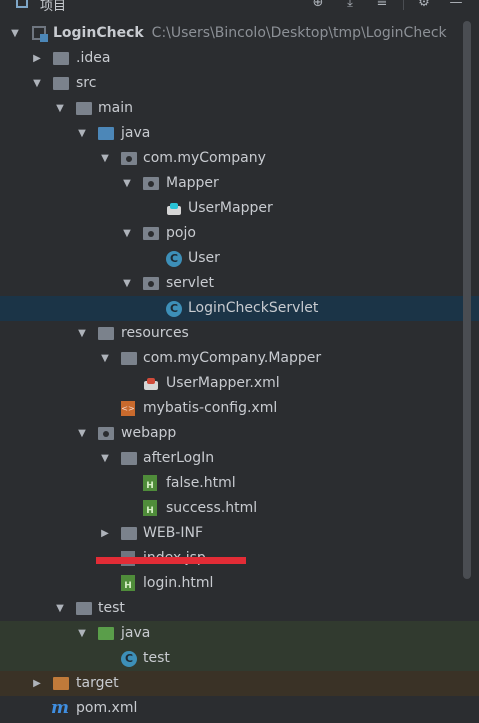 The width and height of the screenshot is (479, 723). Describe the element at coordinates (239, 233) in the screenshot. I see `tree-node-pojo: ▼ pojo` at that location.